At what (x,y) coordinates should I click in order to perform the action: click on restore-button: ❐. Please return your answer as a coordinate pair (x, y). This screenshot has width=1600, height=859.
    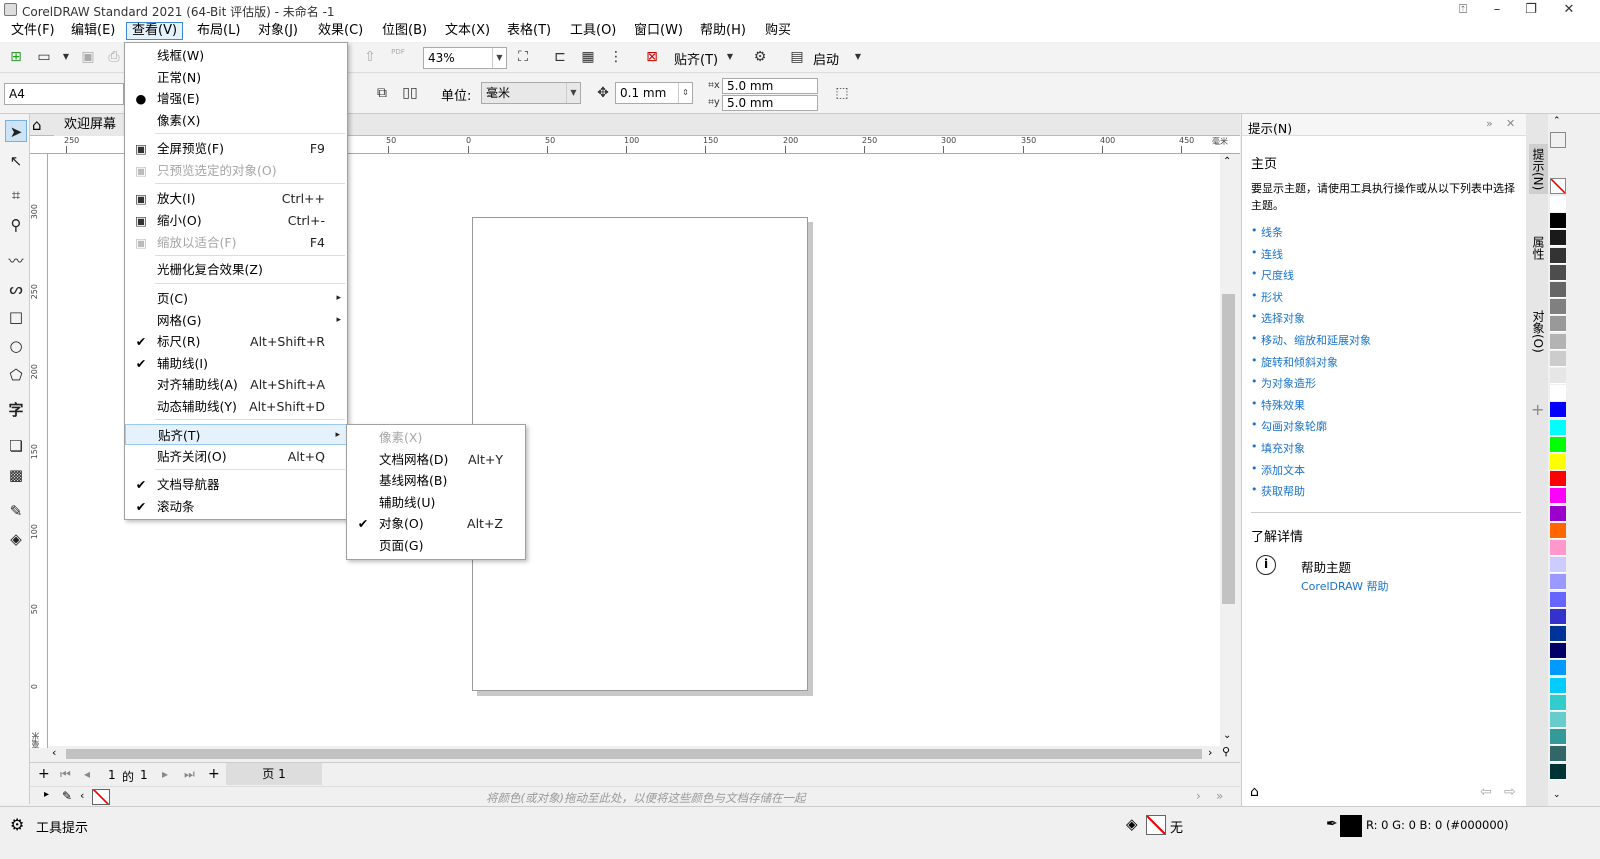
    Looking at the image, I should click on (1531, 10).